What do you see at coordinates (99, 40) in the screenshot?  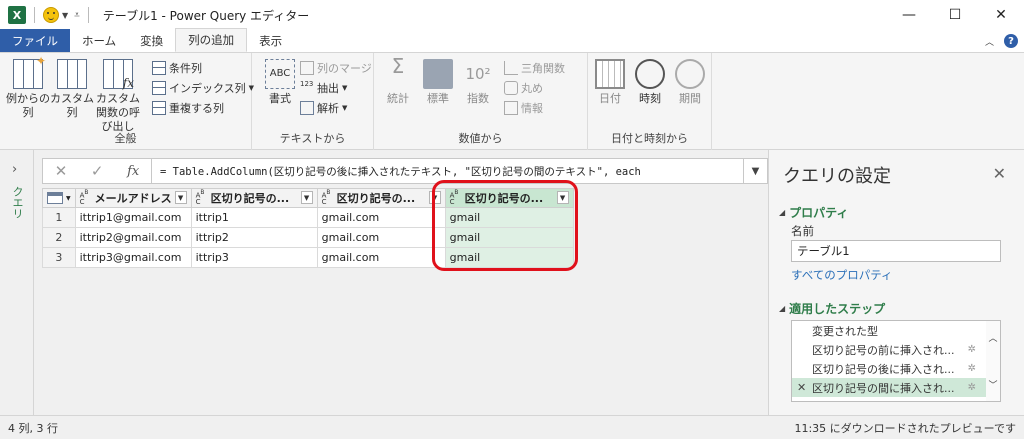 I see `tab-home: ホーム` at bounding box center [99, 40].